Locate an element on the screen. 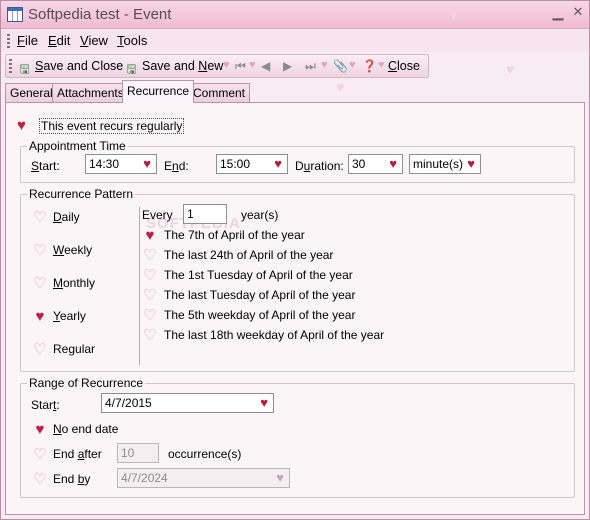  tab-attachments: Attachments is located at coordinates (90, 92).